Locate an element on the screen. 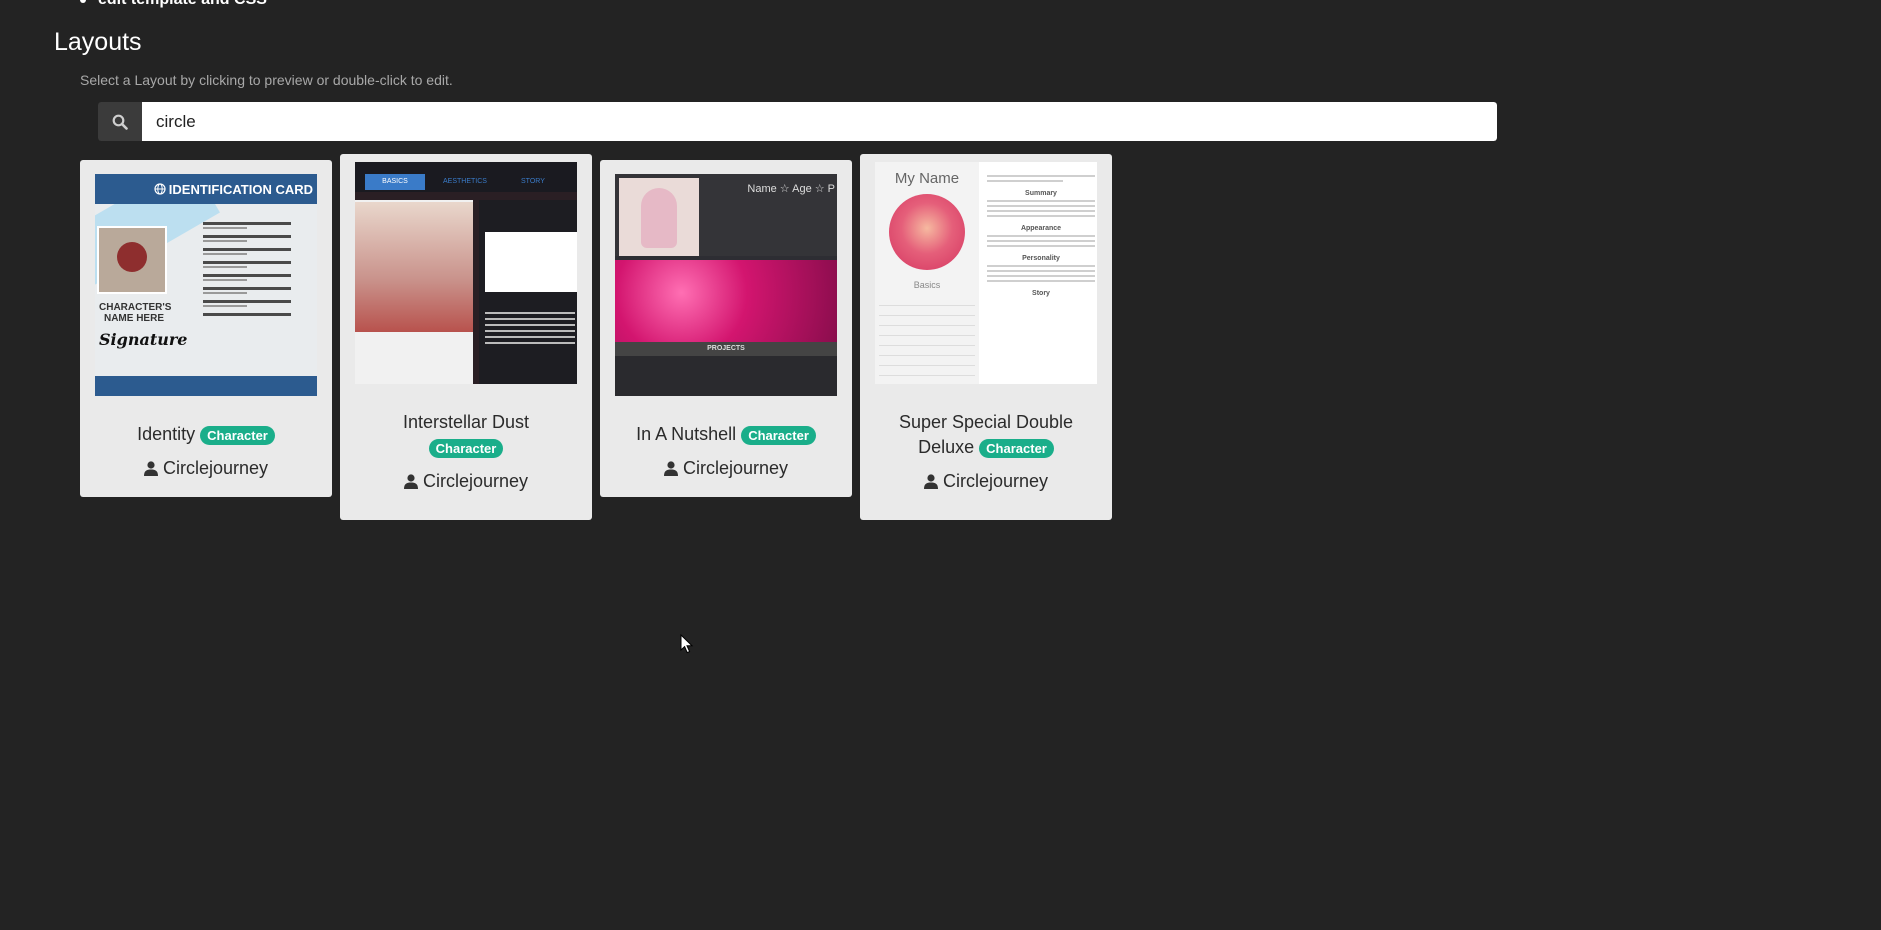 The image size is (1881, 930). card-title: In A Nutshell Character is located at coordinates (726, 434).